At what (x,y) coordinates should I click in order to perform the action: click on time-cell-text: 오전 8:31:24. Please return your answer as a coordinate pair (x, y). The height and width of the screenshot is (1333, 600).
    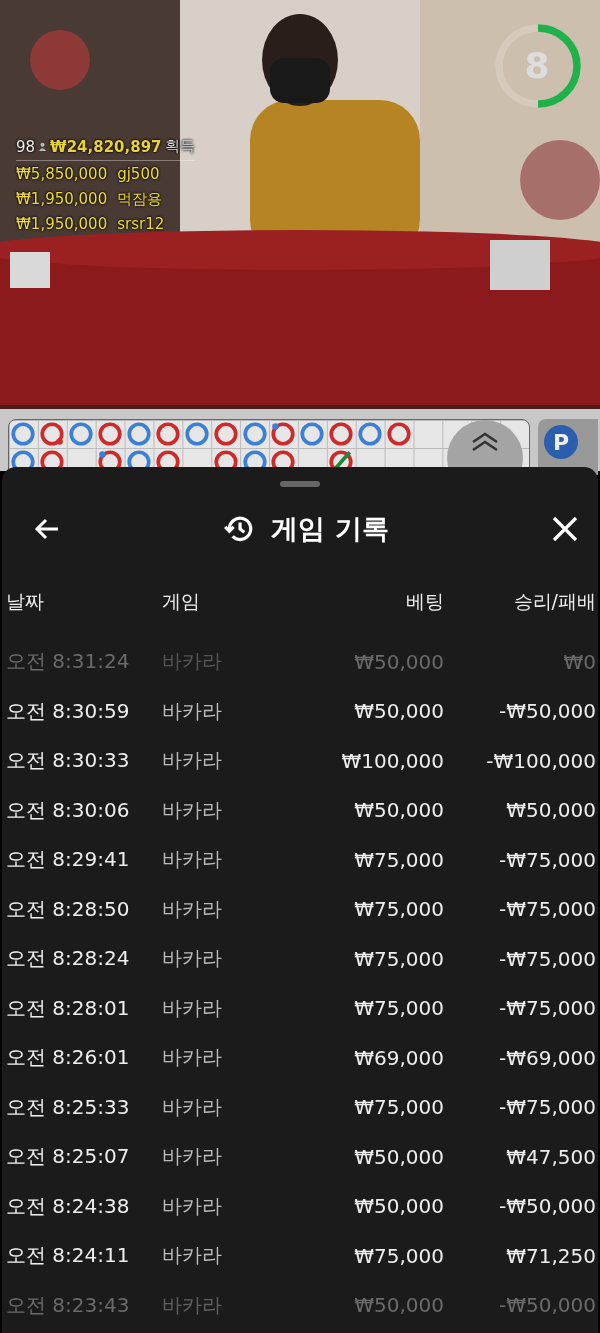
    Looking at the image, I should click on (68, 662).